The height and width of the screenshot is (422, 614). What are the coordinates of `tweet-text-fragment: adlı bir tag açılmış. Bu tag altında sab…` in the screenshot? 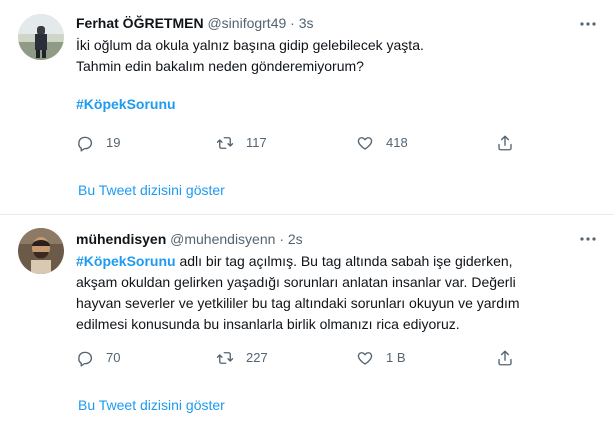 It's located at (344, 261).